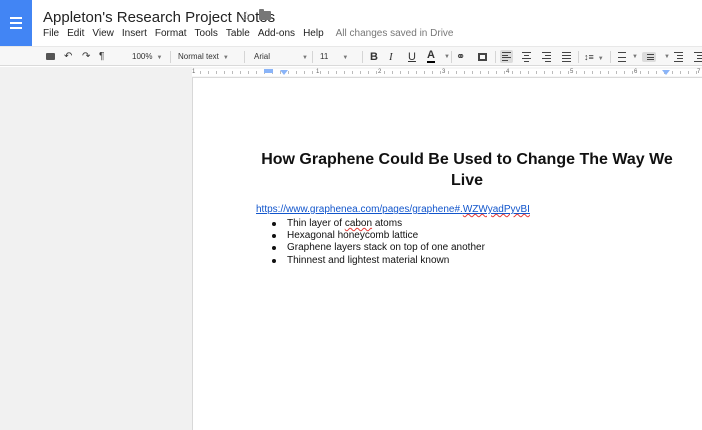  Describe the element at coordinates (649, 57) in the screenshot. I see `bulleted-list-icon` at that location.